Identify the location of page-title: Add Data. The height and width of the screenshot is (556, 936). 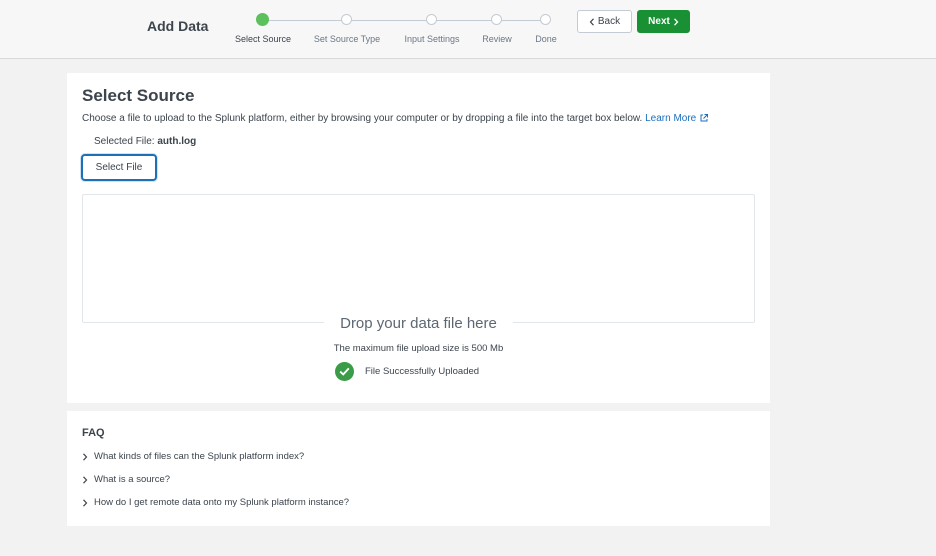
(178, 26).